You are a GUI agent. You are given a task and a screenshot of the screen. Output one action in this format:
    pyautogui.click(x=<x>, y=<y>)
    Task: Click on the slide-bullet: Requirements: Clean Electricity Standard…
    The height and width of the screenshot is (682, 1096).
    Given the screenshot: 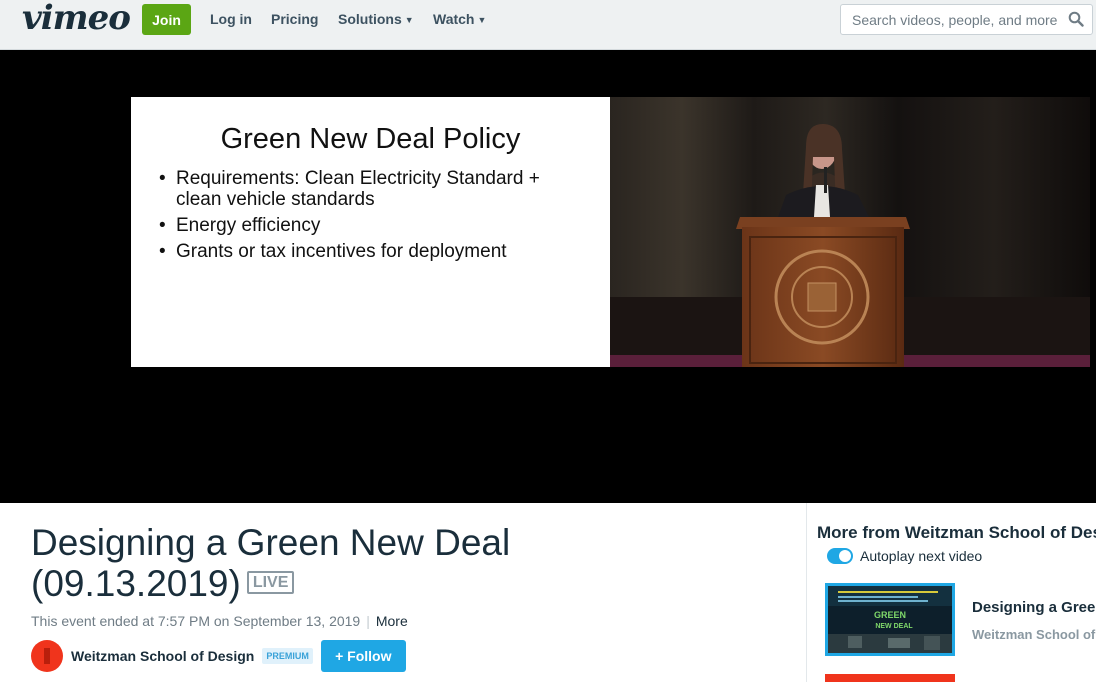 What is the action you would take?
    pyautogui.click(x=367, y=189)
    